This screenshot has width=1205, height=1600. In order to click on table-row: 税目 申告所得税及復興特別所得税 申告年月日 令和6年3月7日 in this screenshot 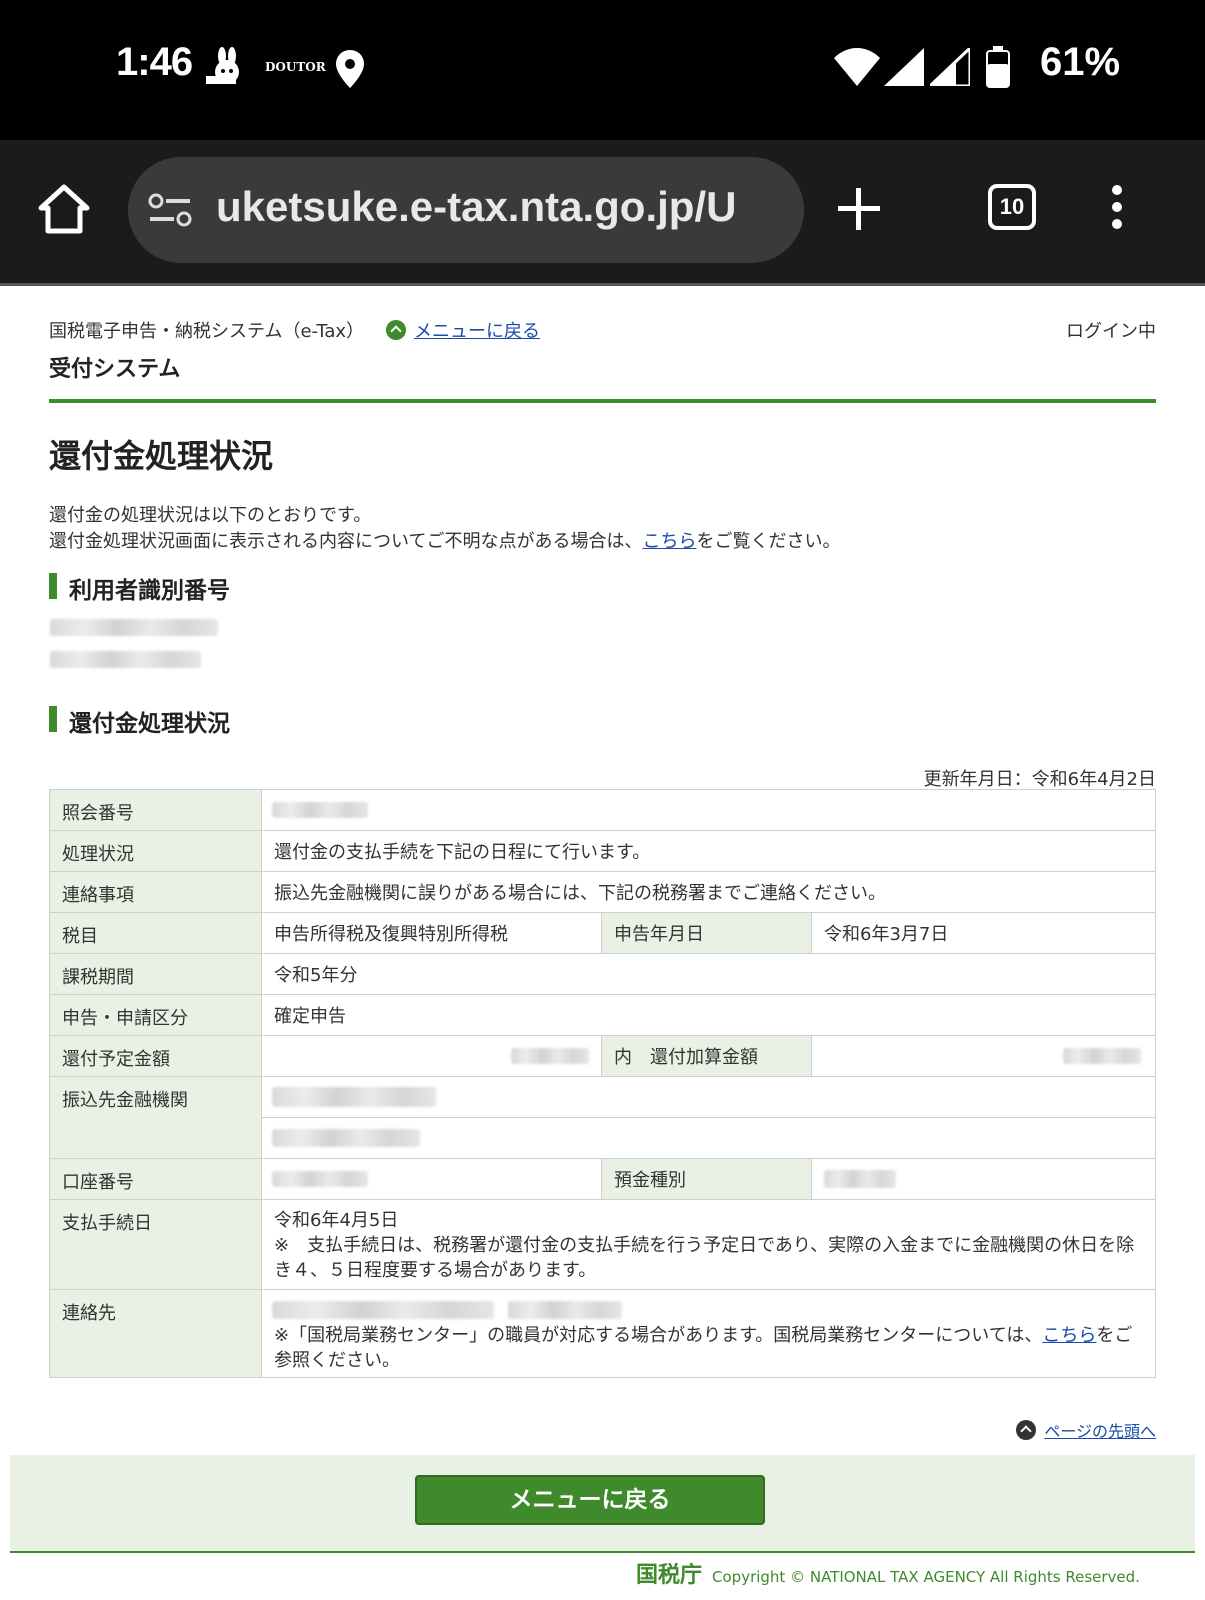, I will do `click(602, 933)`.